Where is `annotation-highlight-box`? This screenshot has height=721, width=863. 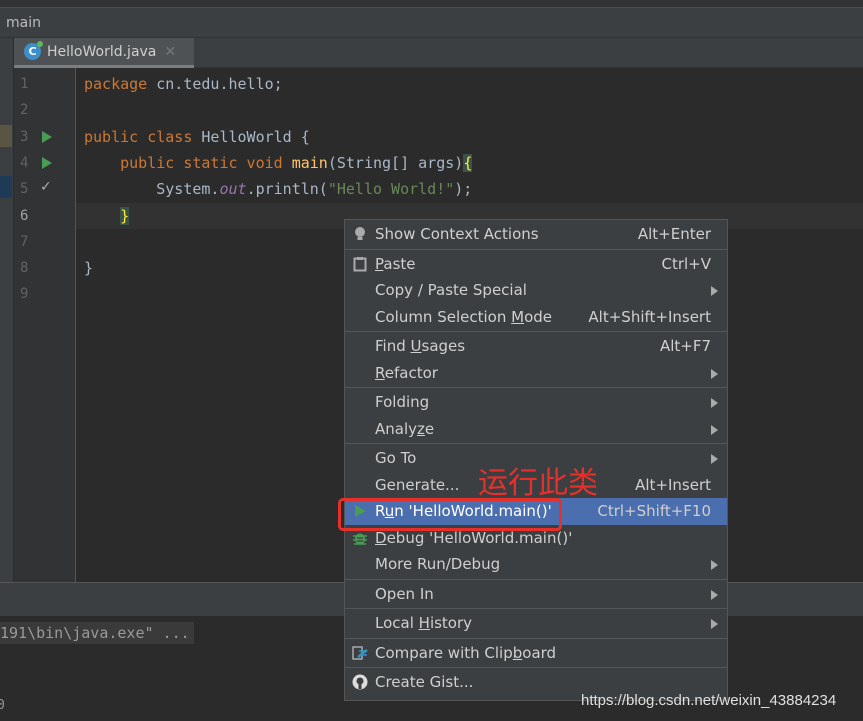 annotation-highlight-box is located at coordinates (450, 514).